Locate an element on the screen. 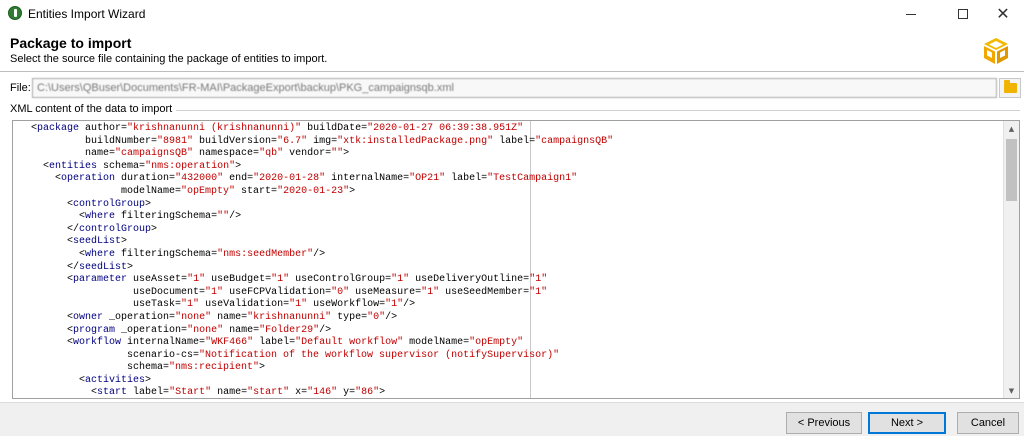 This screenshot has width=1024, height=436. xml-token: "Start" is located at coordinates (190, 393).